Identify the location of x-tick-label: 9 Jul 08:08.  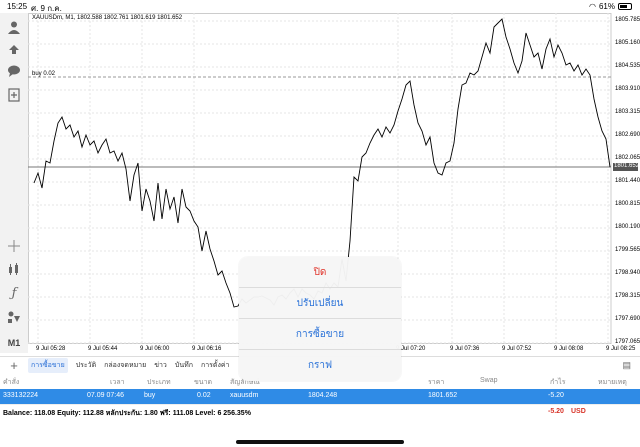
(569, 349).